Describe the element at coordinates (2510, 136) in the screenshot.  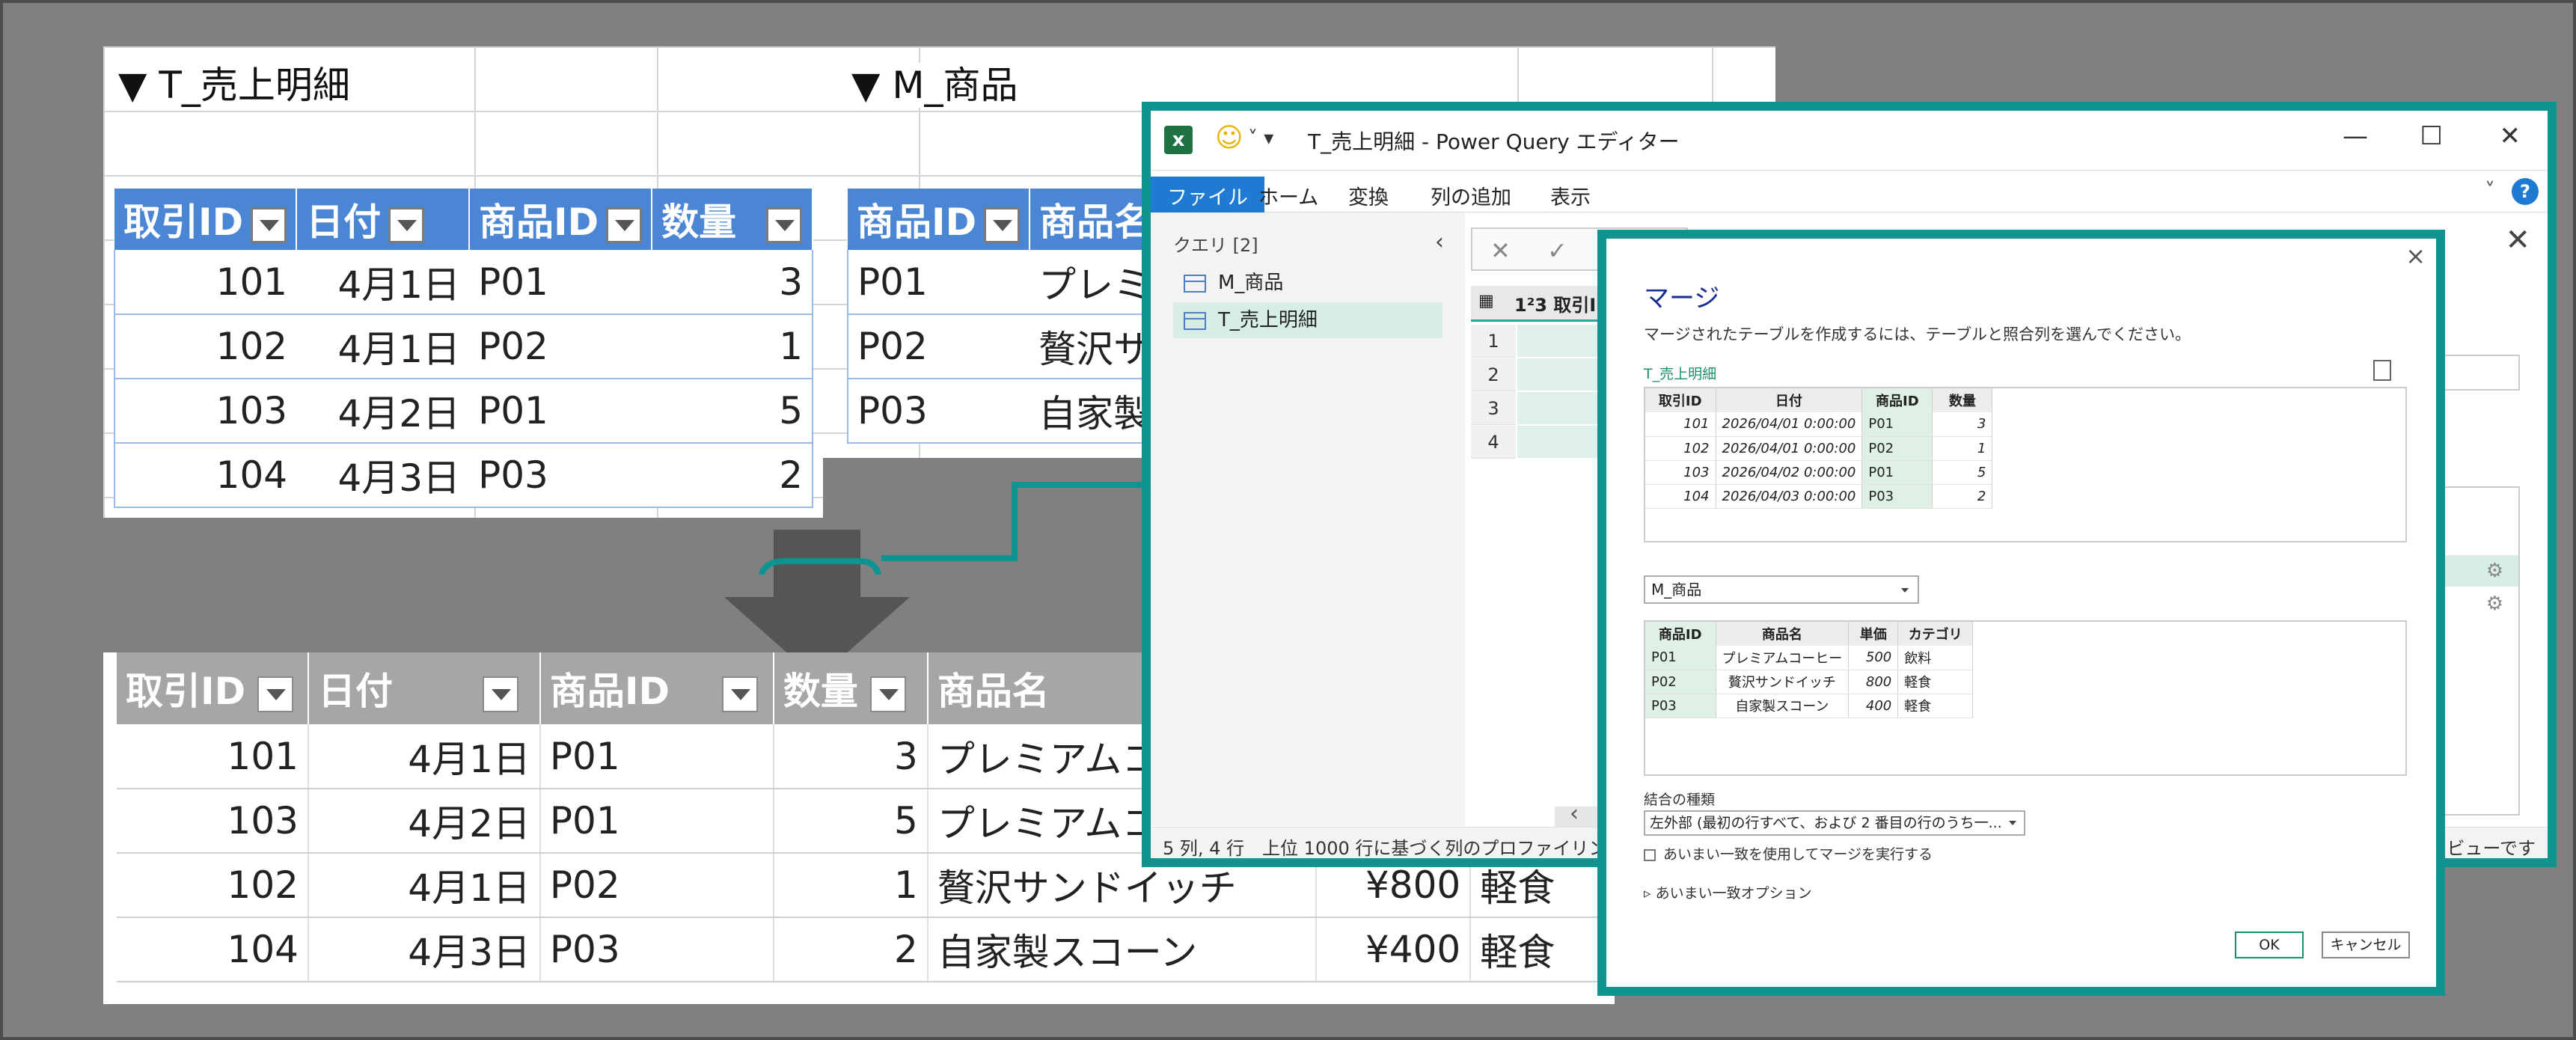
I see `close-icon: ✕` at that location.